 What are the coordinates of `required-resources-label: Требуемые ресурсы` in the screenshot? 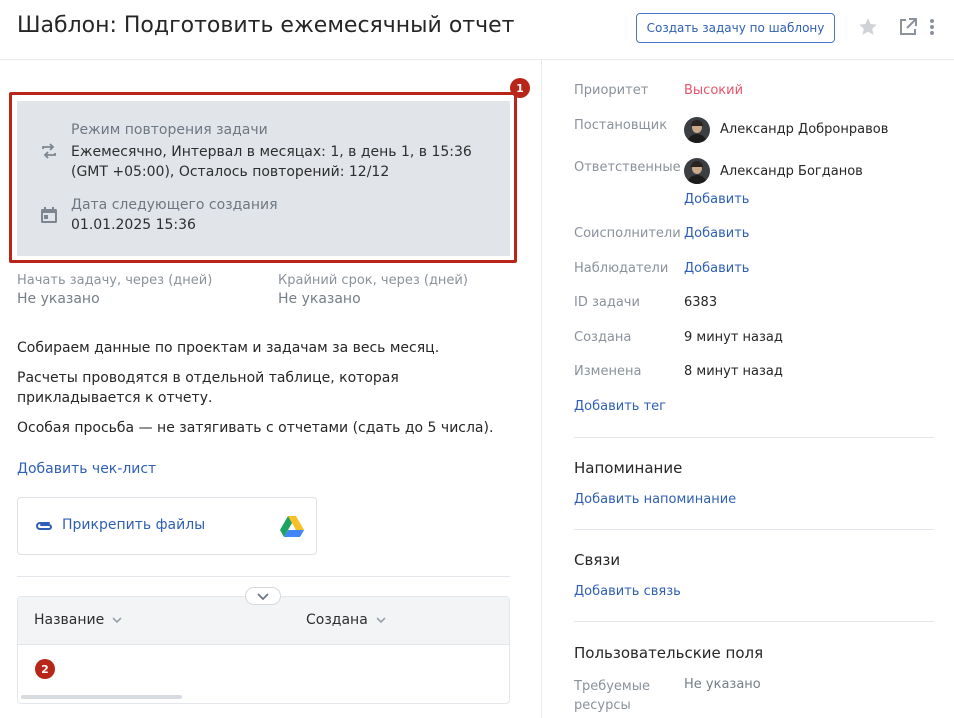 It's located at (612, 696).